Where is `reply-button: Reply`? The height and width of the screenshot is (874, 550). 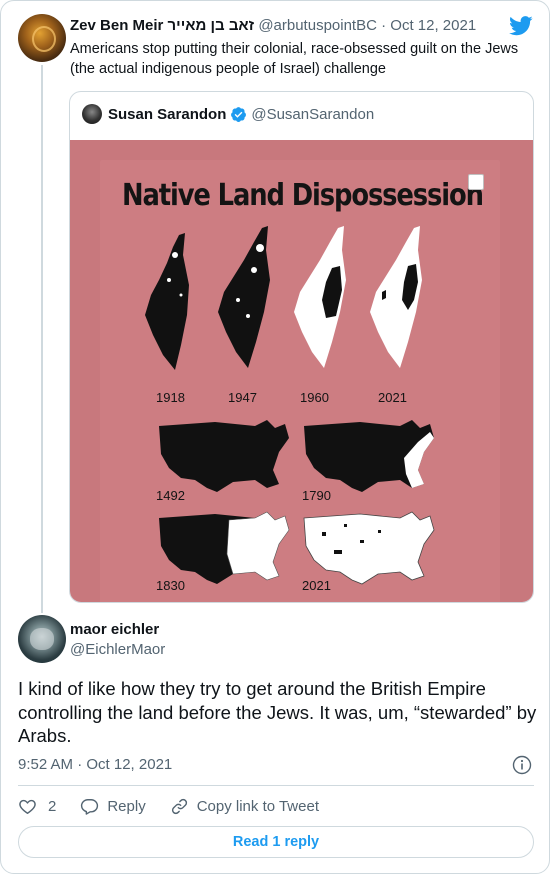
reply-button: Reply is located at coordinates (113, 806).